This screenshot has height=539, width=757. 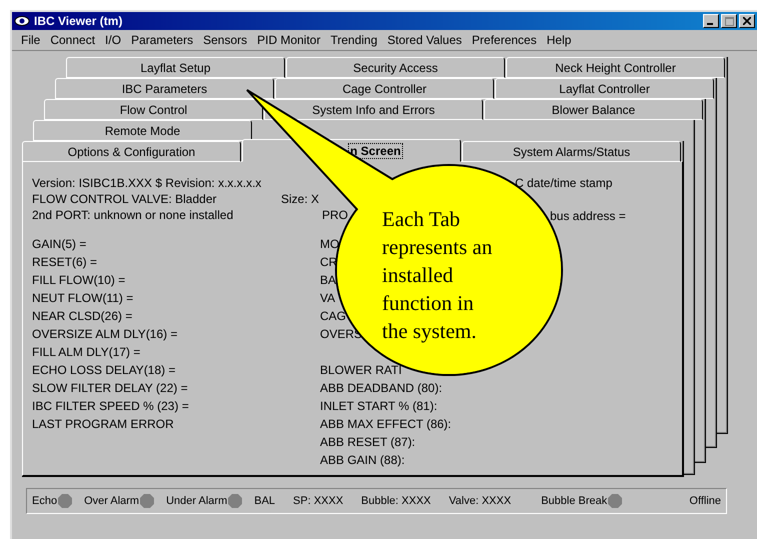 What do you see at coordinates (711, 21) in the screenshot?
I see `minimize-button` at bounding box center [711, 21].